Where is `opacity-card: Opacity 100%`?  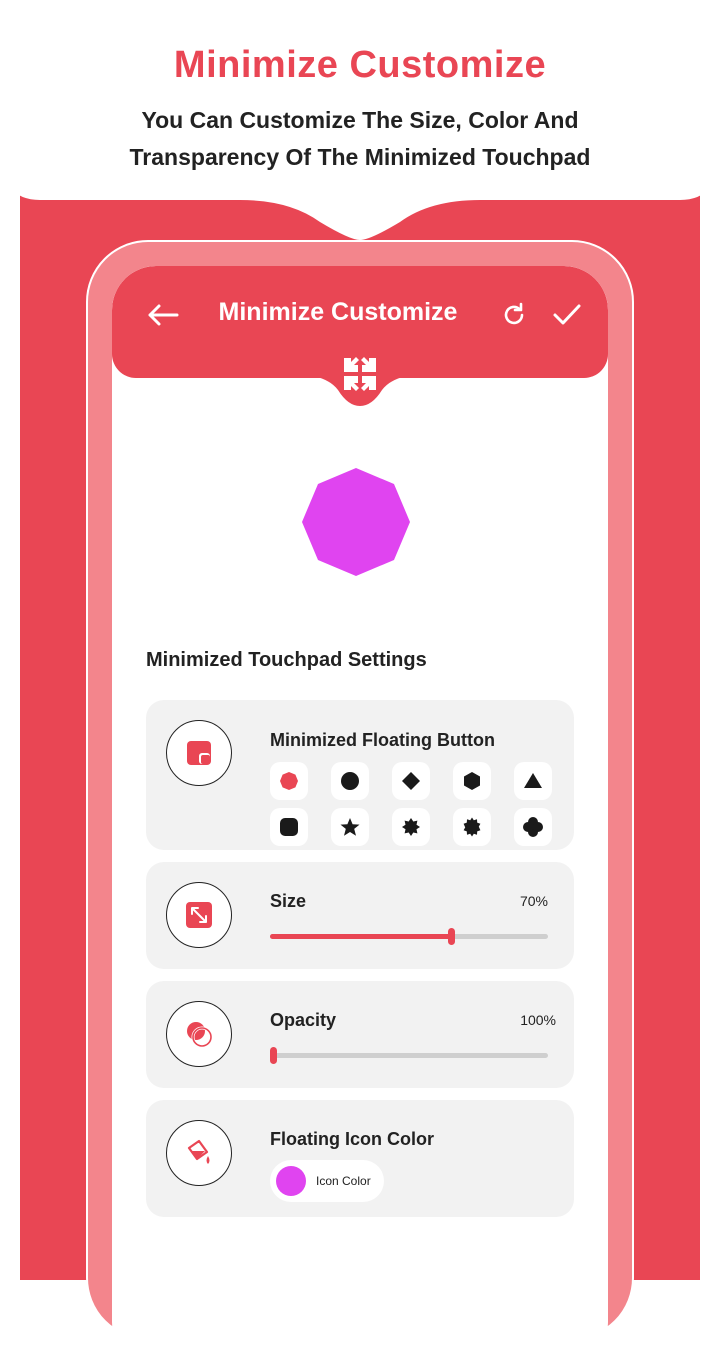 opacity-card: Opacity 100% is located at coordinates (360, 1034).